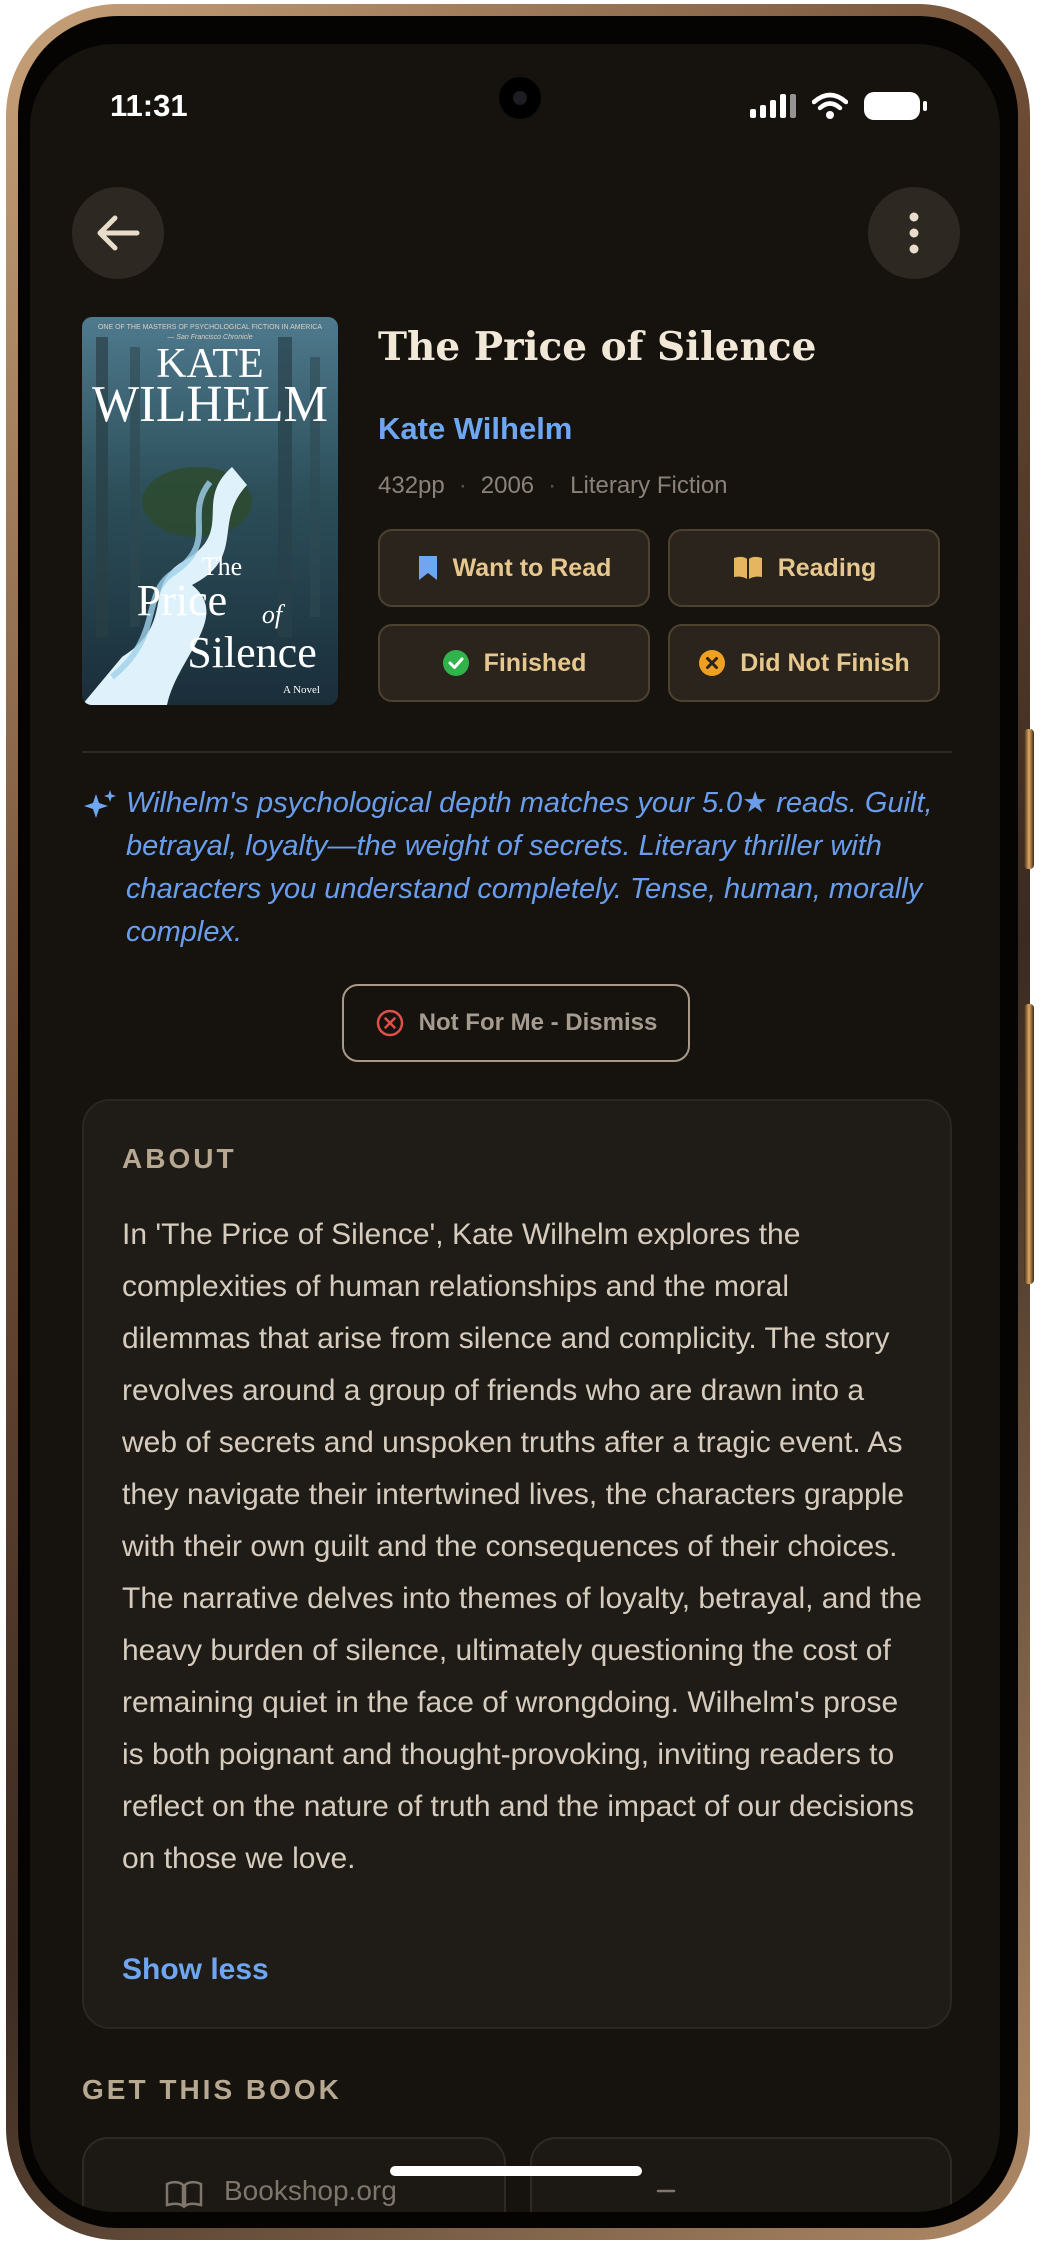 This screenshot has height=2246, width=1046. What do you see at coordinates (310, 2190) in the screenshot?
I see `store-name: Bookshop.org` at bounding box center [310, 2190].